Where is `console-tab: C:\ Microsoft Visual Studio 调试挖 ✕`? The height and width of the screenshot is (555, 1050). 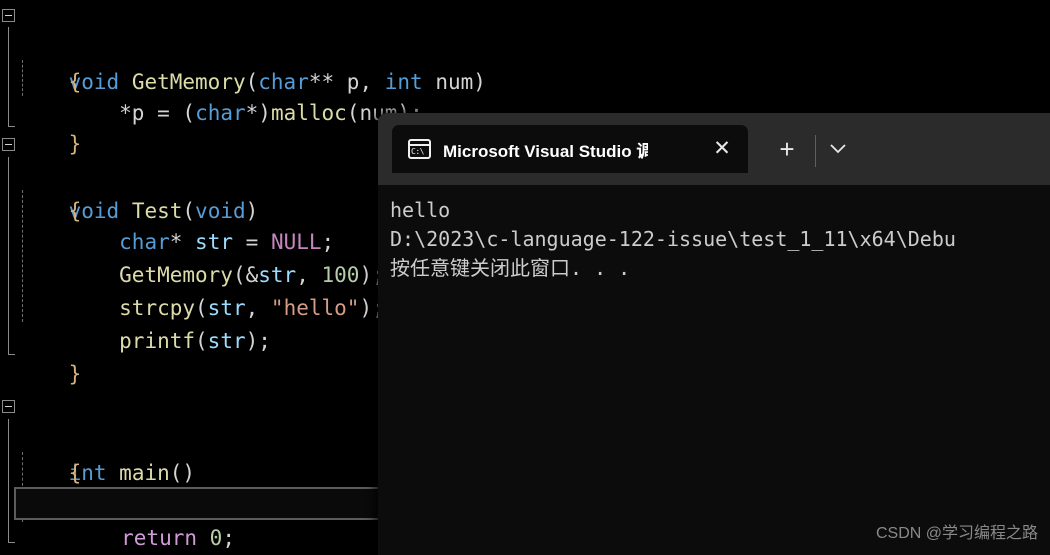 console-tab: C:\ Microsoft Visual Studio 调试挖 ✕ is located at coordinates (570, 149).